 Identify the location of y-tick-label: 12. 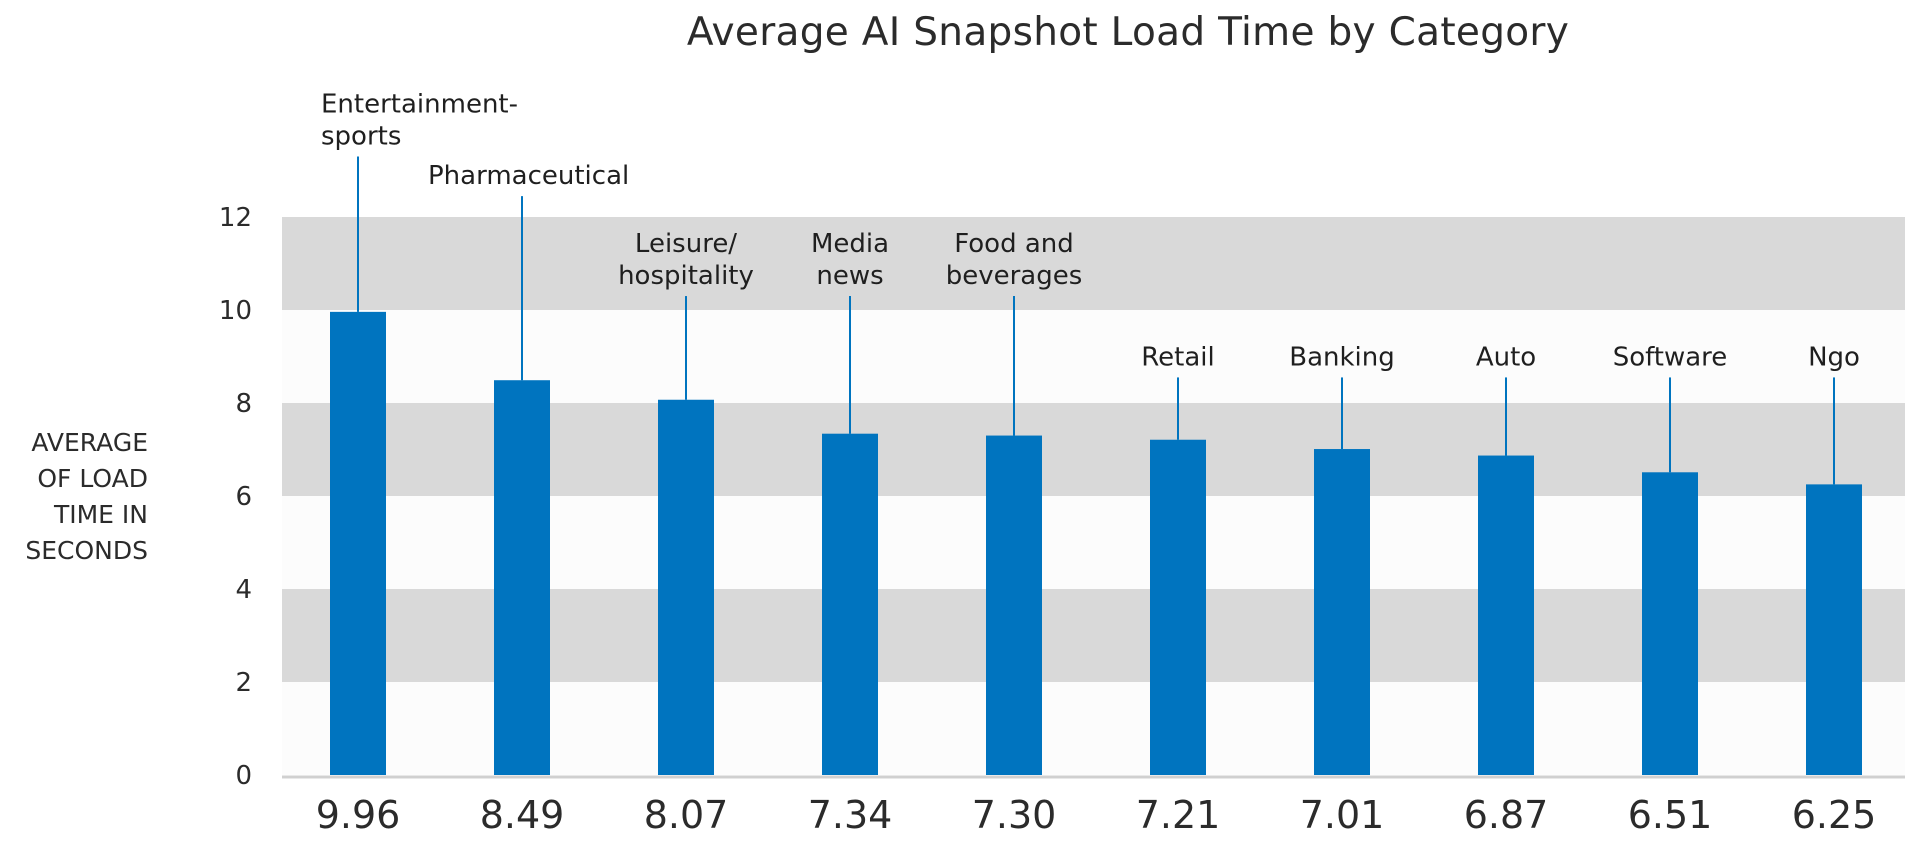
(235, 218).